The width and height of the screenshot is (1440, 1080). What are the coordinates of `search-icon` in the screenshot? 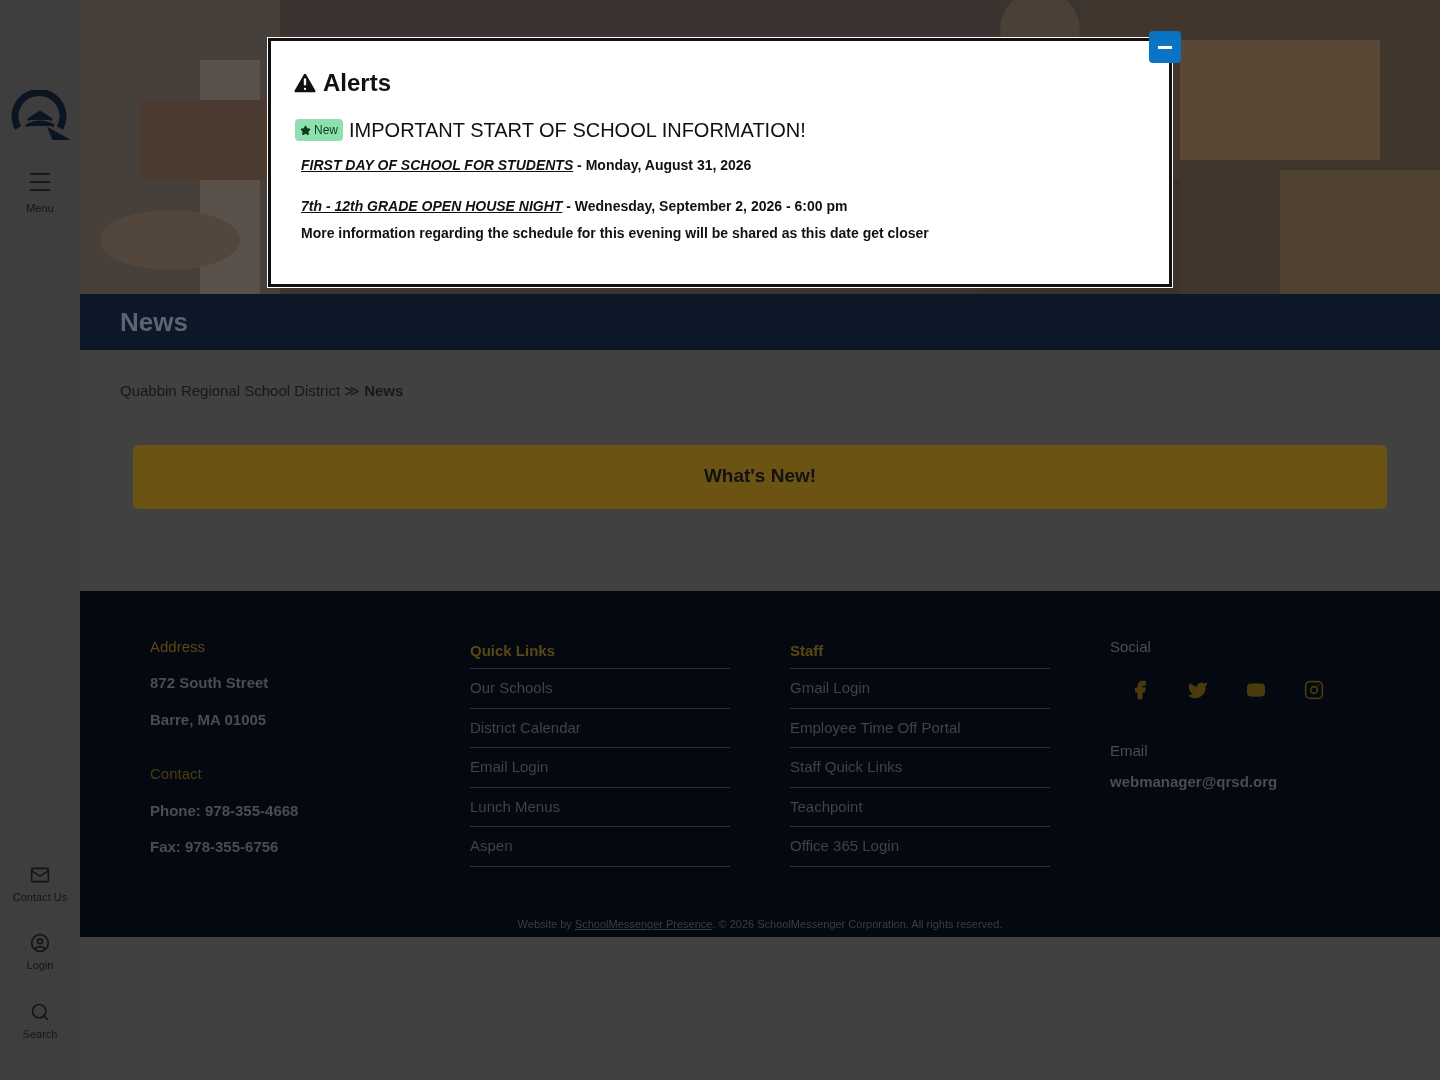 It's located at (40, 1011).